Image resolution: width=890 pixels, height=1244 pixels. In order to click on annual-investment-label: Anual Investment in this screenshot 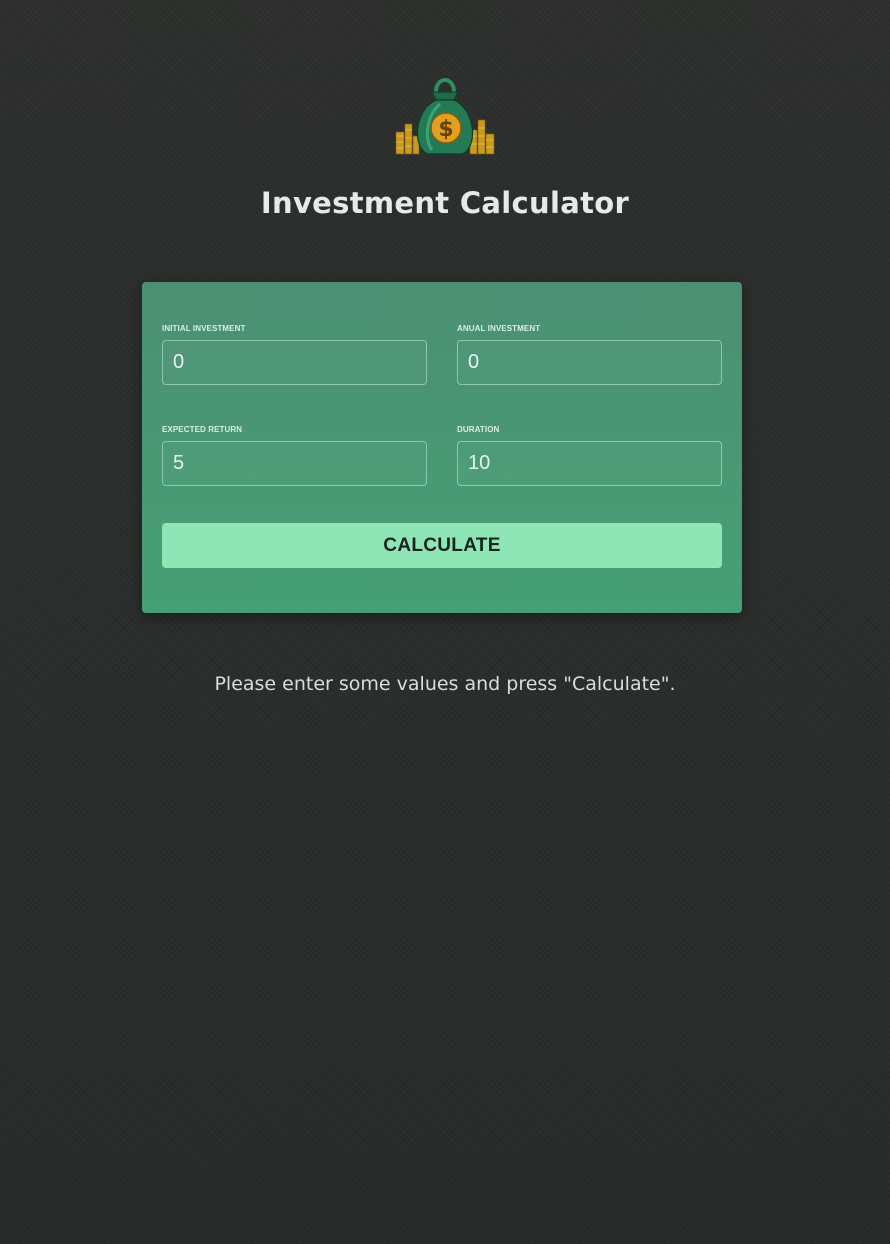, I will do `click(499, 328)`.